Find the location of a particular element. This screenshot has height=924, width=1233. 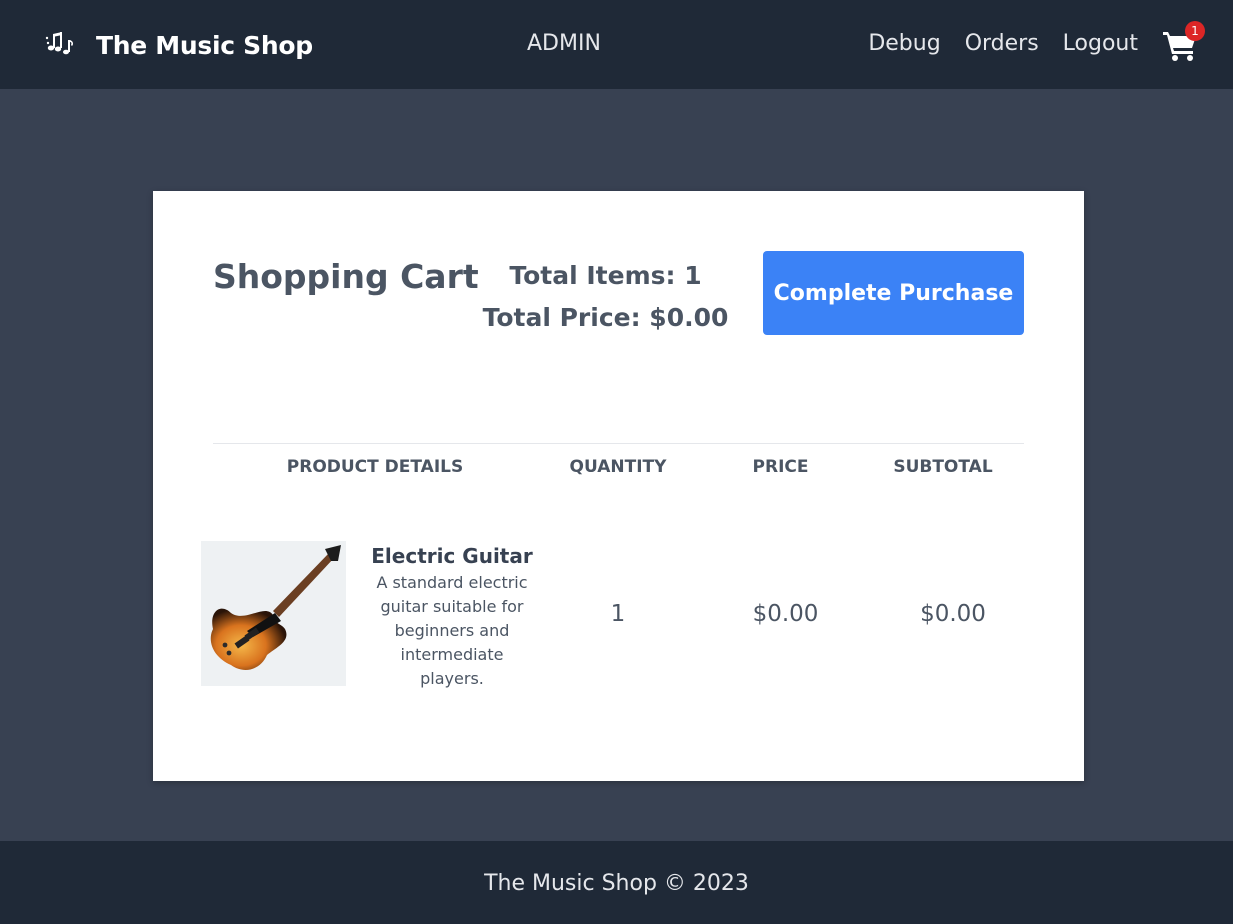

cart-totals: Total Items: 1 Total Price: $0.00 is located at coordinates (605, 297).